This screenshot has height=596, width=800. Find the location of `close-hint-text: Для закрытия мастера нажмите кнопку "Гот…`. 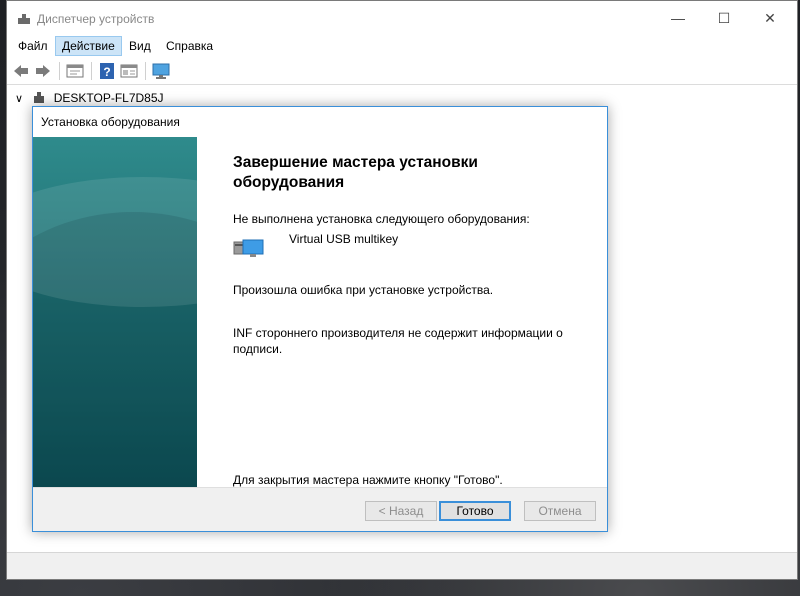

close-hint-text: Для закрытия мастера нажмите кнопку "Гот… is located at coordinates (368, 480).